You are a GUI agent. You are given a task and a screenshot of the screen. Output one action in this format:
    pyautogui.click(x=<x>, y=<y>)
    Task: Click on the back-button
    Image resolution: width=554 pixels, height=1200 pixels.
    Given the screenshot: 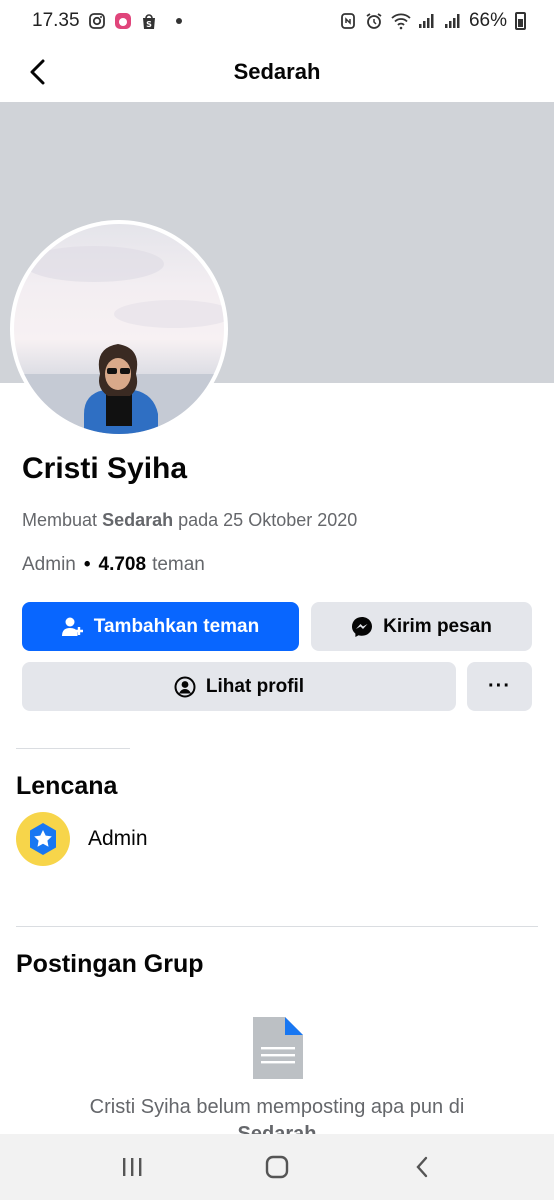 What is the action you would take?
    pyautogui.click(x=38, y=72)
    